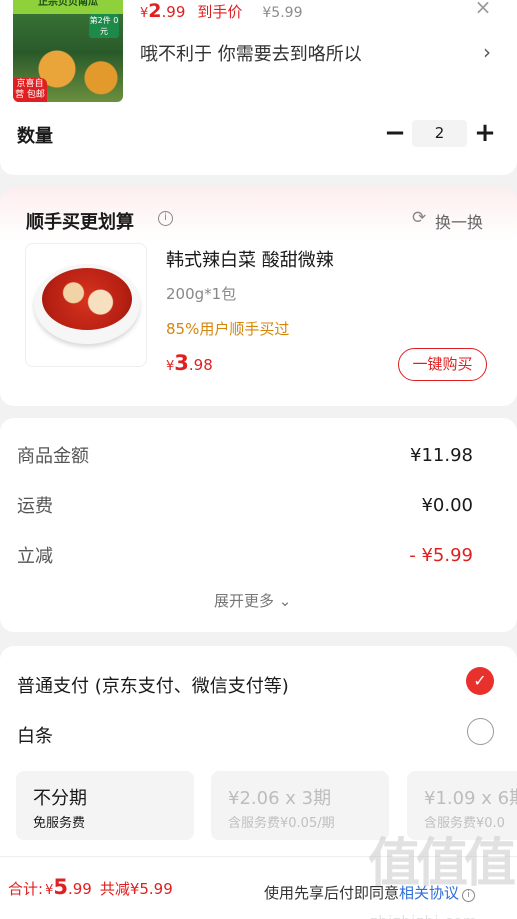 Image resolution: width=517 pixels, height=919 pixels. I want to click on payment-option-baitiao: 白条, so click(35, 735).